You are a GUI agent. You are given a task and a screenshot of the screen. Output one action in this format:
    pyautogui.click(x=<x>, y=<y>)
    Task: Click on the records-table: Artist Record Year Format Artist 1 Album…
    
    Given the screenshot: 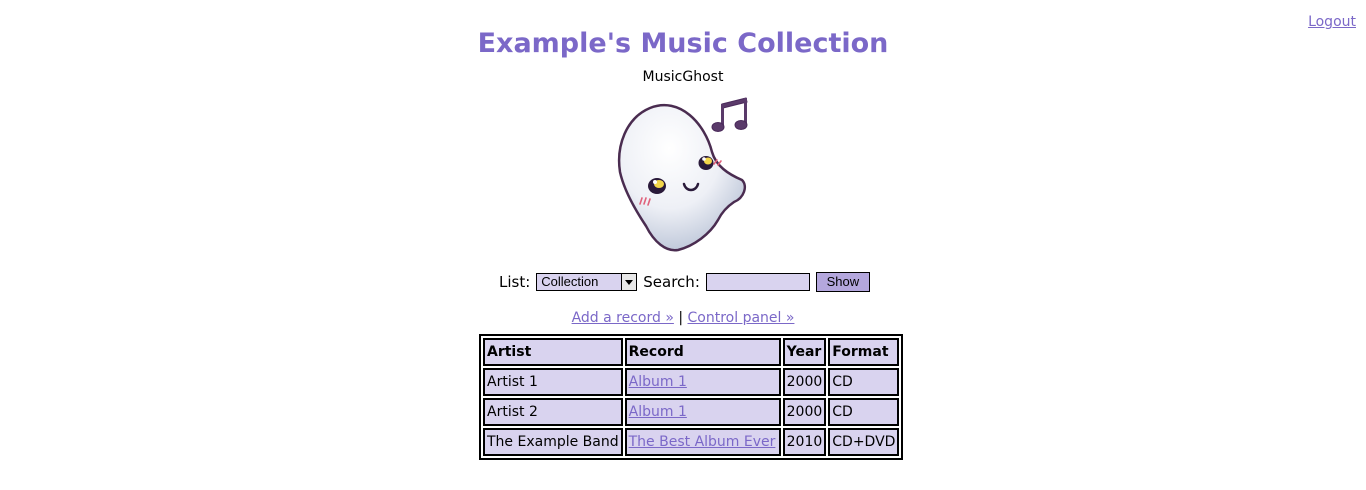 What is the action you would take?
    pyautogui.click(x=691, y=397)
    